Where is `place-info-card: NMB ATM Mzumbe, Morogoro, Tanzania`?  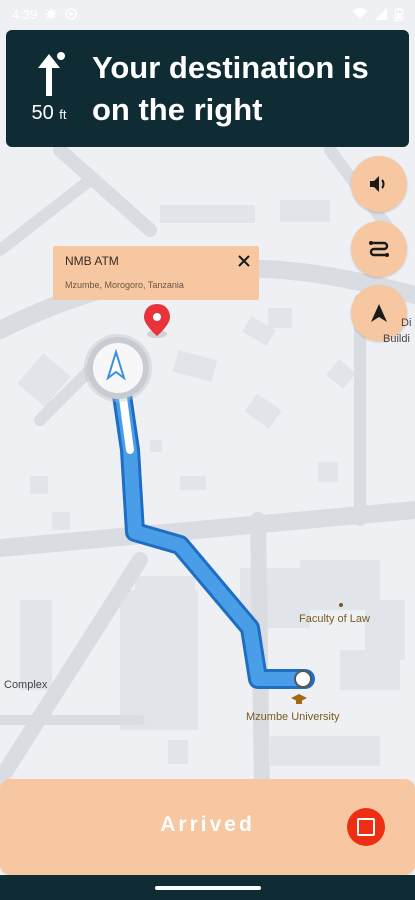
place-info-card: NMB ATM Mzumbe, Morogoro, Tanzania is located at coordinates (156, 273).